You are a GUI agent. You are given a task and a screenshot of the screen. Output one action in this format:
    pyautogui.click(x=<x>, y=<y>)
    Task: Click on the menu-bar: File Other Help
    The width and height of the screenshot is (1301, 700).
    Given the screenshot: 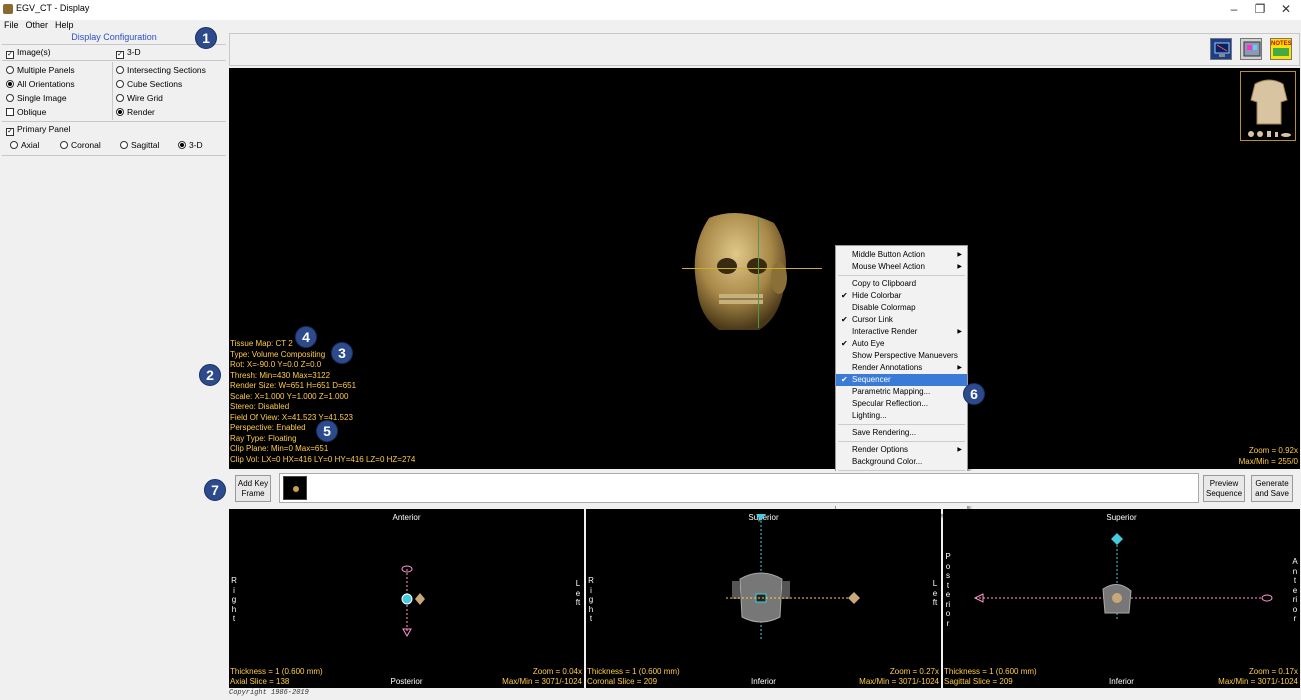 What is the action you would take?
    pyautogui.click(x=114, y=26)
    